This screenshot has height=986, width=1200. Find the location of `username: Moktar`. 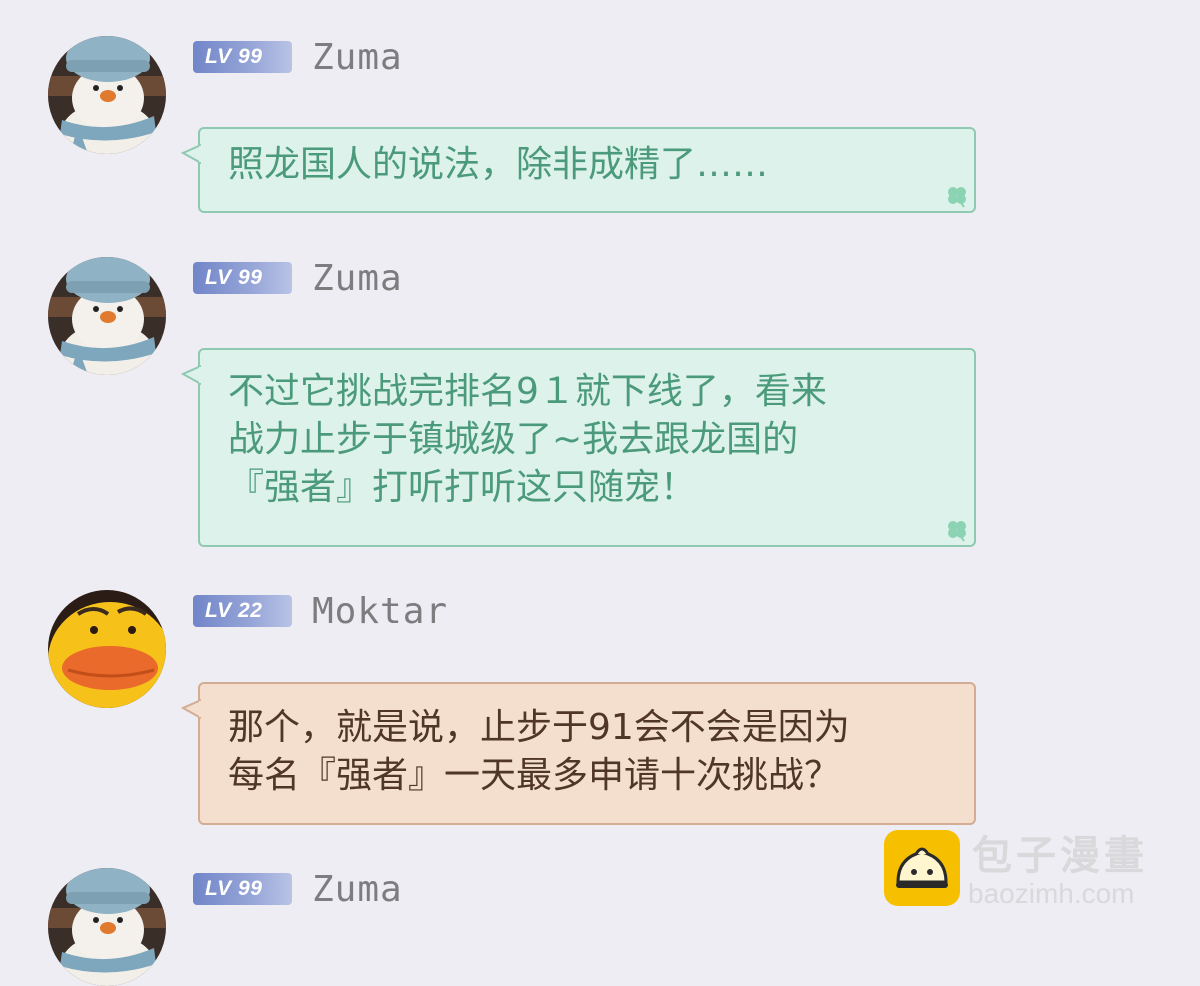

username: Moktar is located at coordinates (380, 612).